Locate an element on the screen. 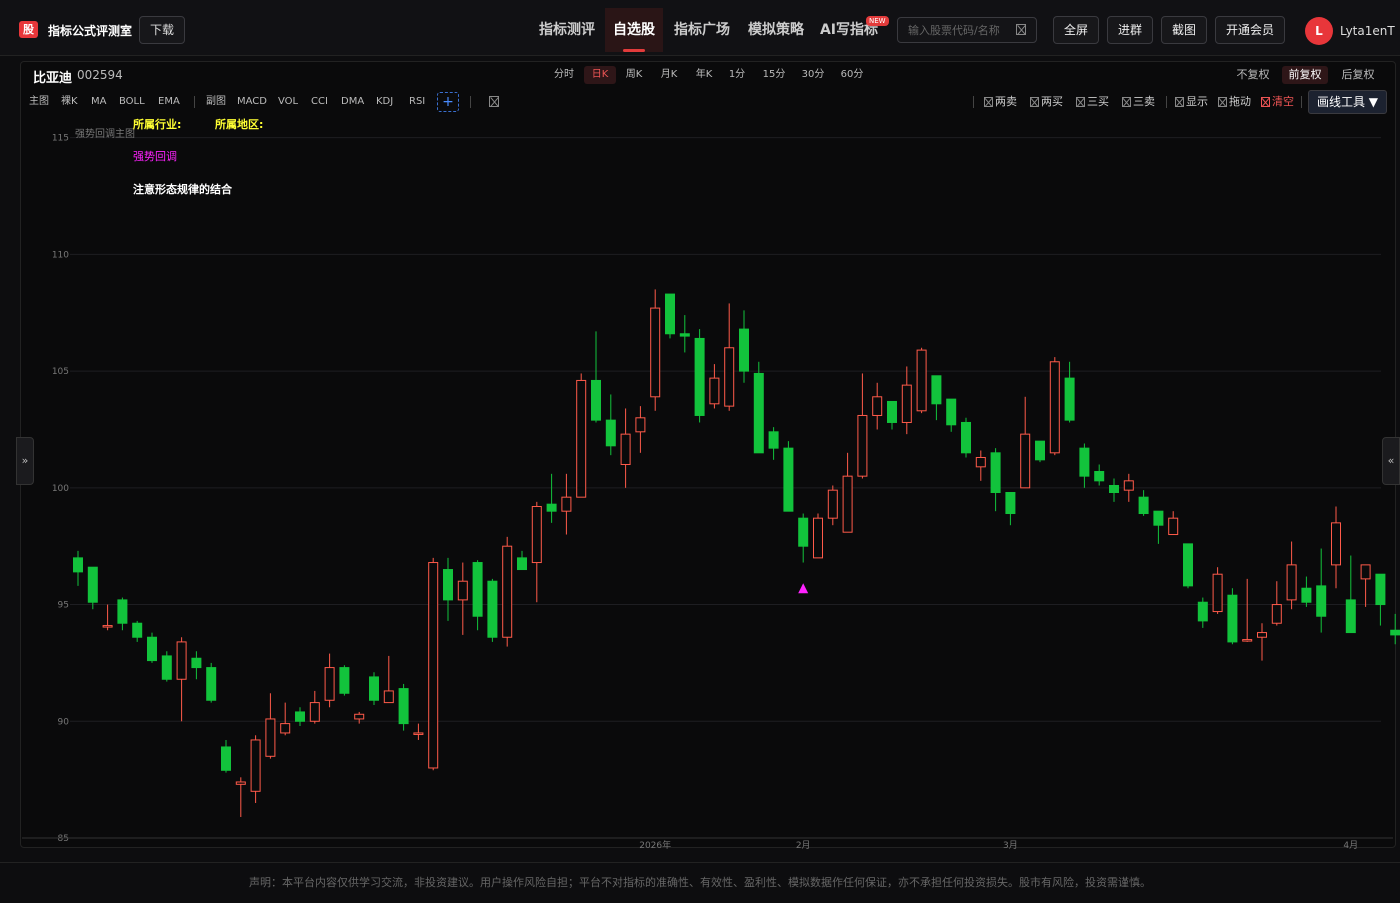  period-daily: 日K is located at coordinates (600, 75).